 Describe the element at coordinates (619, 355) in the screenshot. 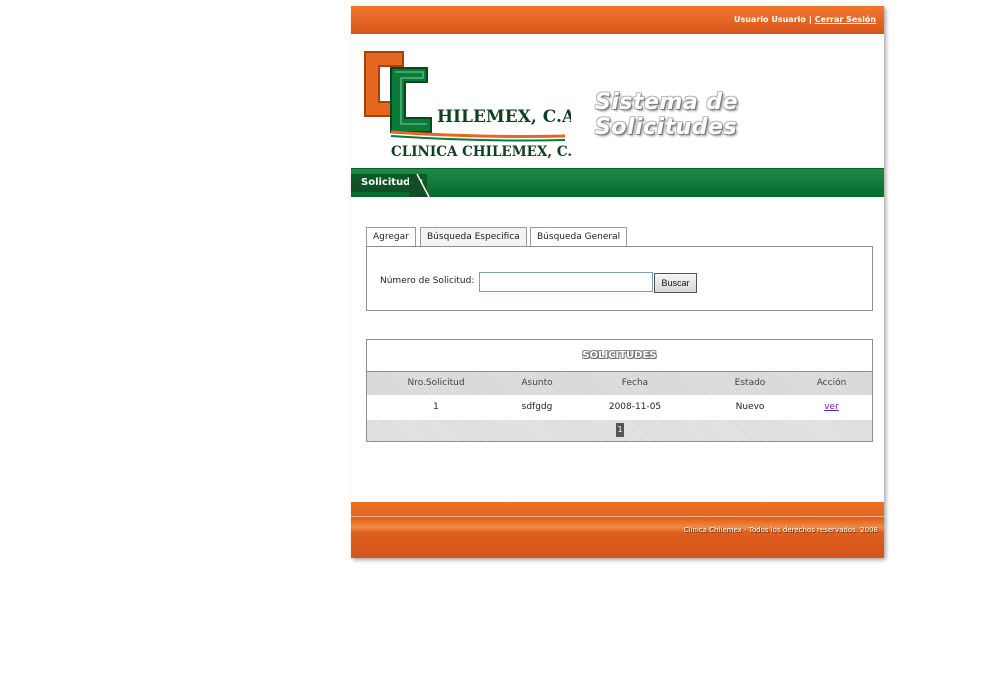

I see `results-title: SOLICITUDES` at that location.